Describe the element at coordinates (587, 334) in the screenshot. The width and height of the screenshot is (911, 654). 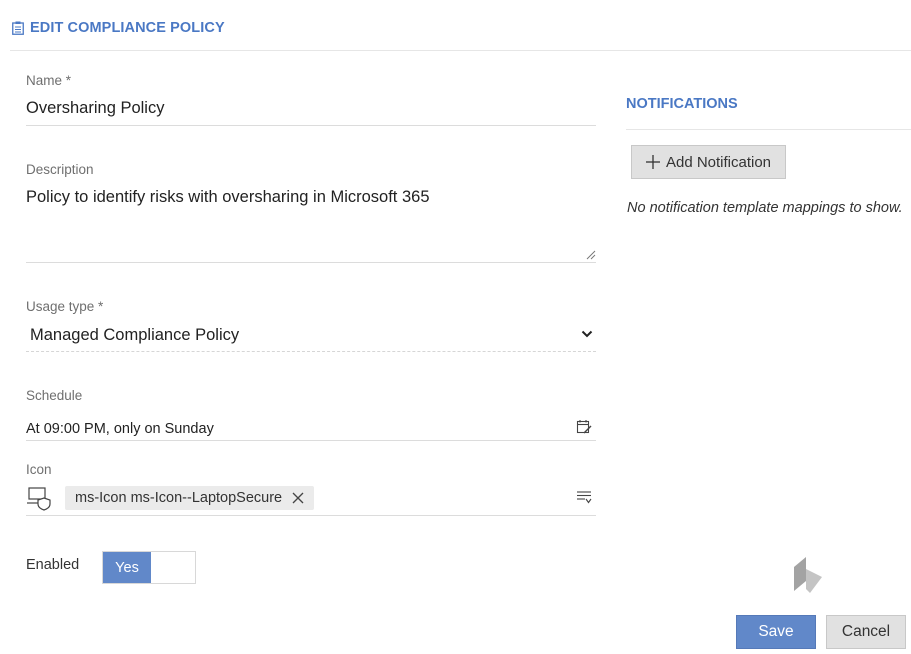
I see `chevron-down-icon` at that location.